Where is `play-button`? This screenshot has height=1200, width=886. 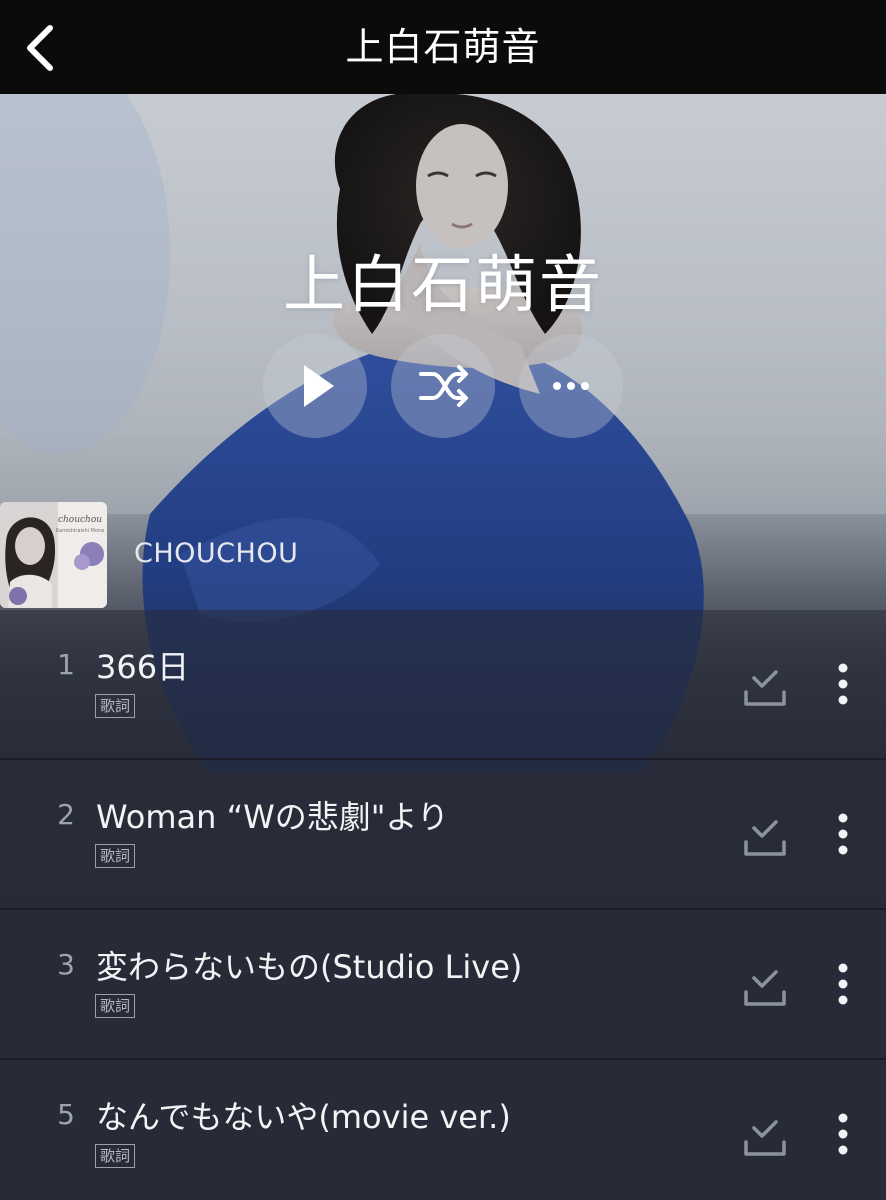
play-button is located at coordinates (315, 386).